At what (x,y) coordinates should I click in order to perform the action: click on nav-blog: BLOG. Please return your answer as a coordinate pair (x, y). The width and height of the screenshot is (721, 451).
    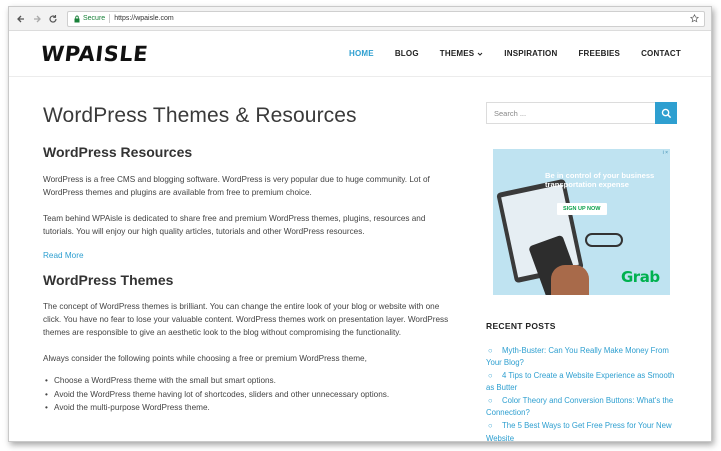
    Looking at the image, I should click on (407, 53).